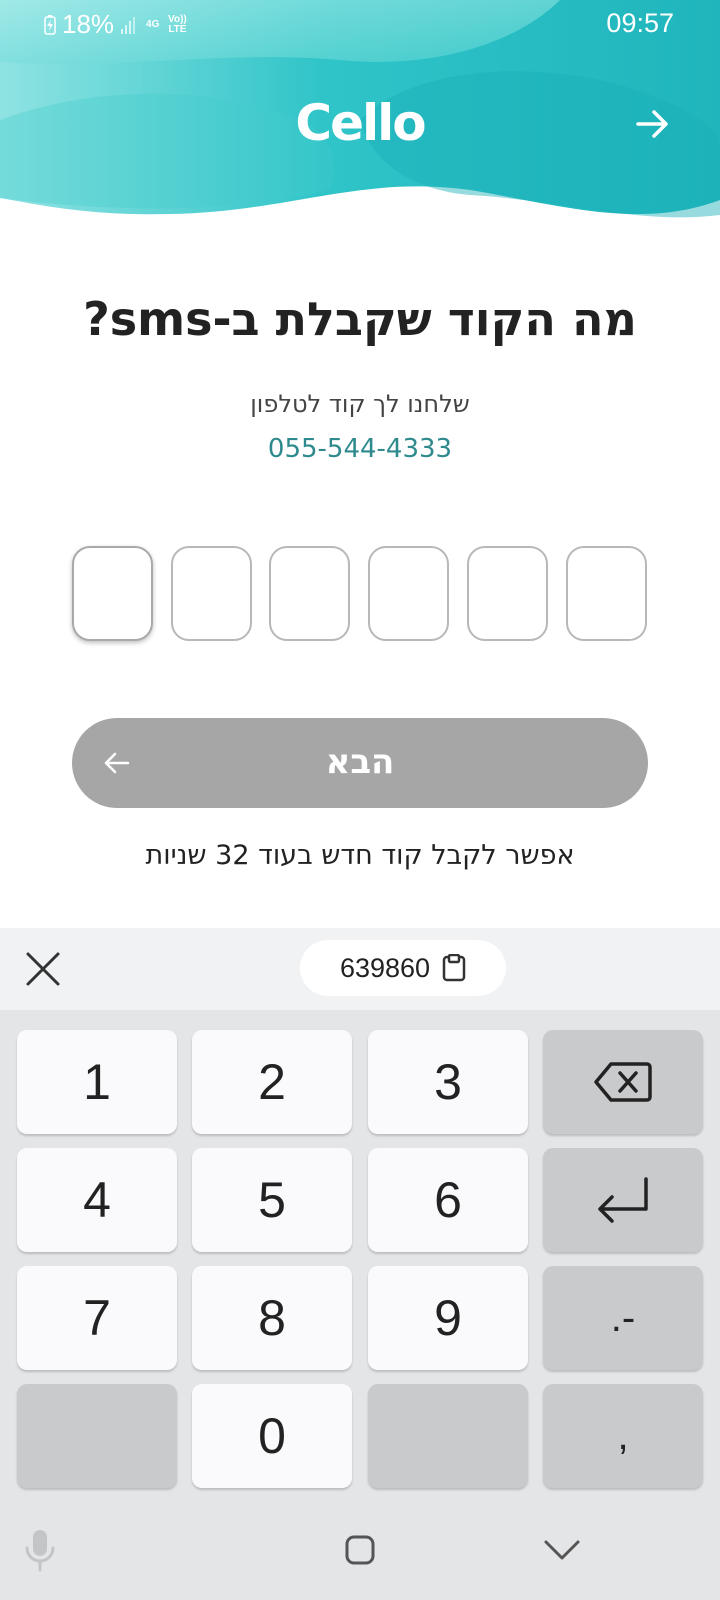 The image size is (720, 1600). Describe the element at coordinates (360, 319) in the screenshot. I see `page-title: מה הקוד שקבלת ב-sms?` at that location.